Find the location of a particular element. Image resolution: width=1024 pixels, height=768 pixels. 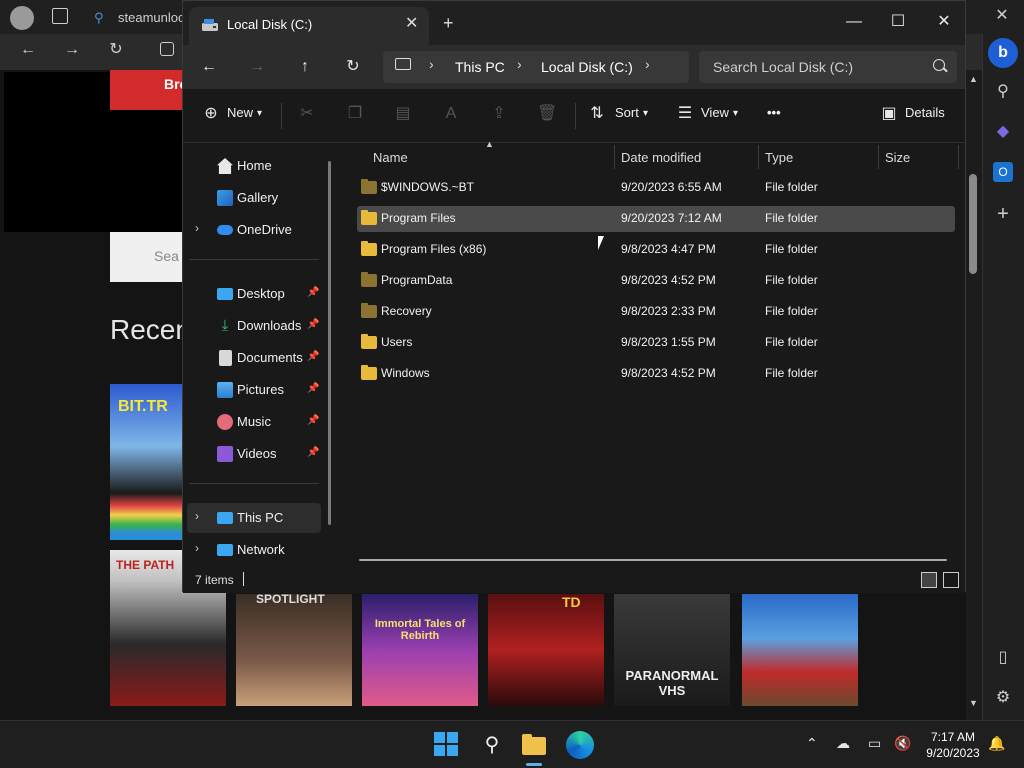

rename-icon: A is located at coordinates (451, 114).